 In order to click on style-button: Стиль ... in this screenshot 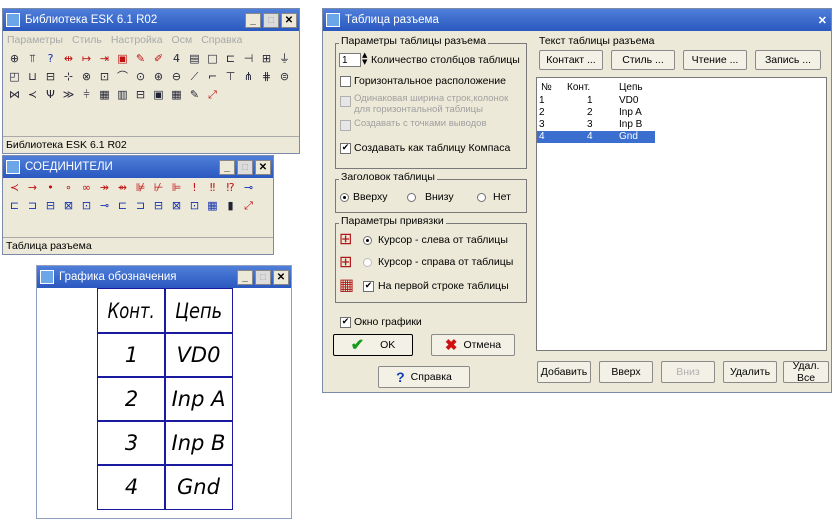, I will do `click(643, 60)`.